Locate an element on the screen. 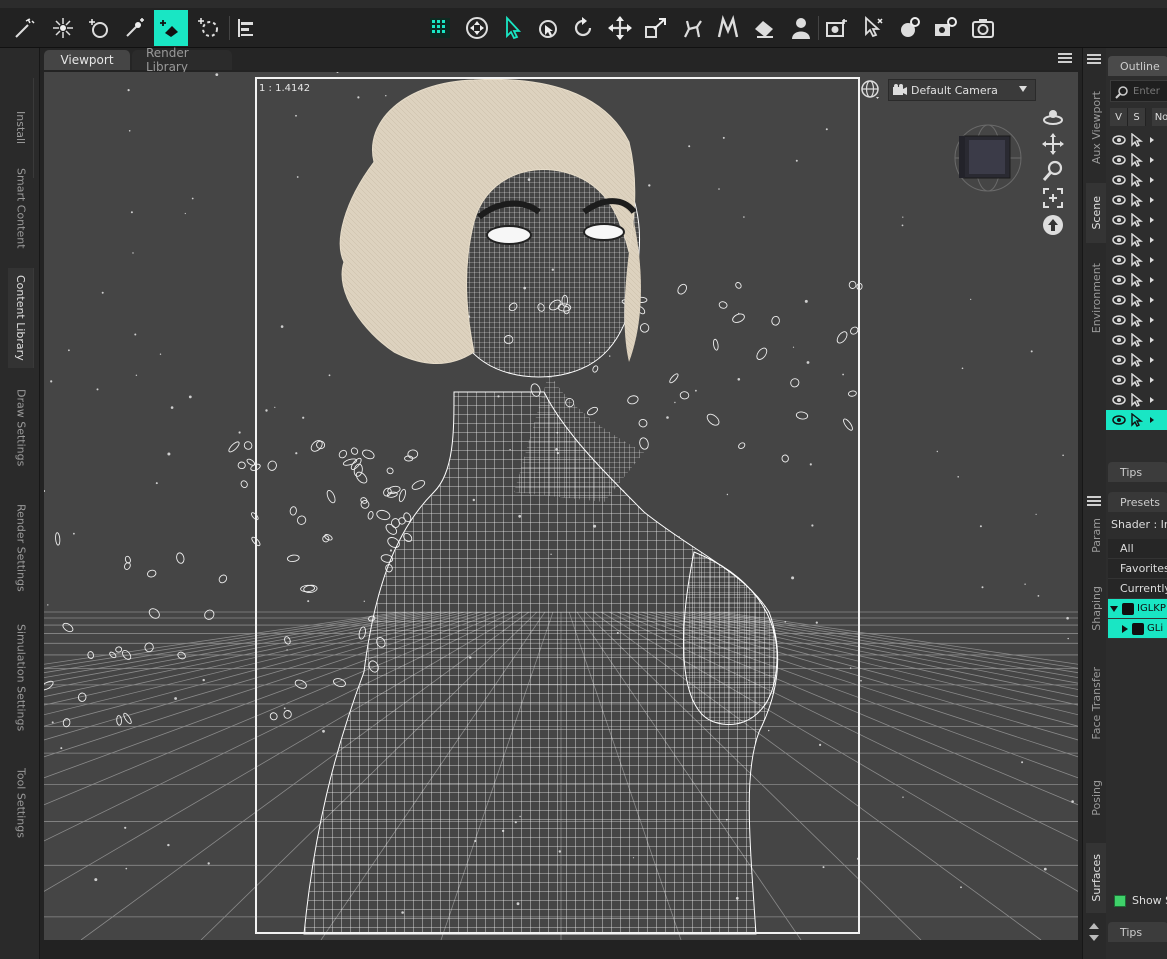  figure-tool-icon is located at coordinates (800, 28).